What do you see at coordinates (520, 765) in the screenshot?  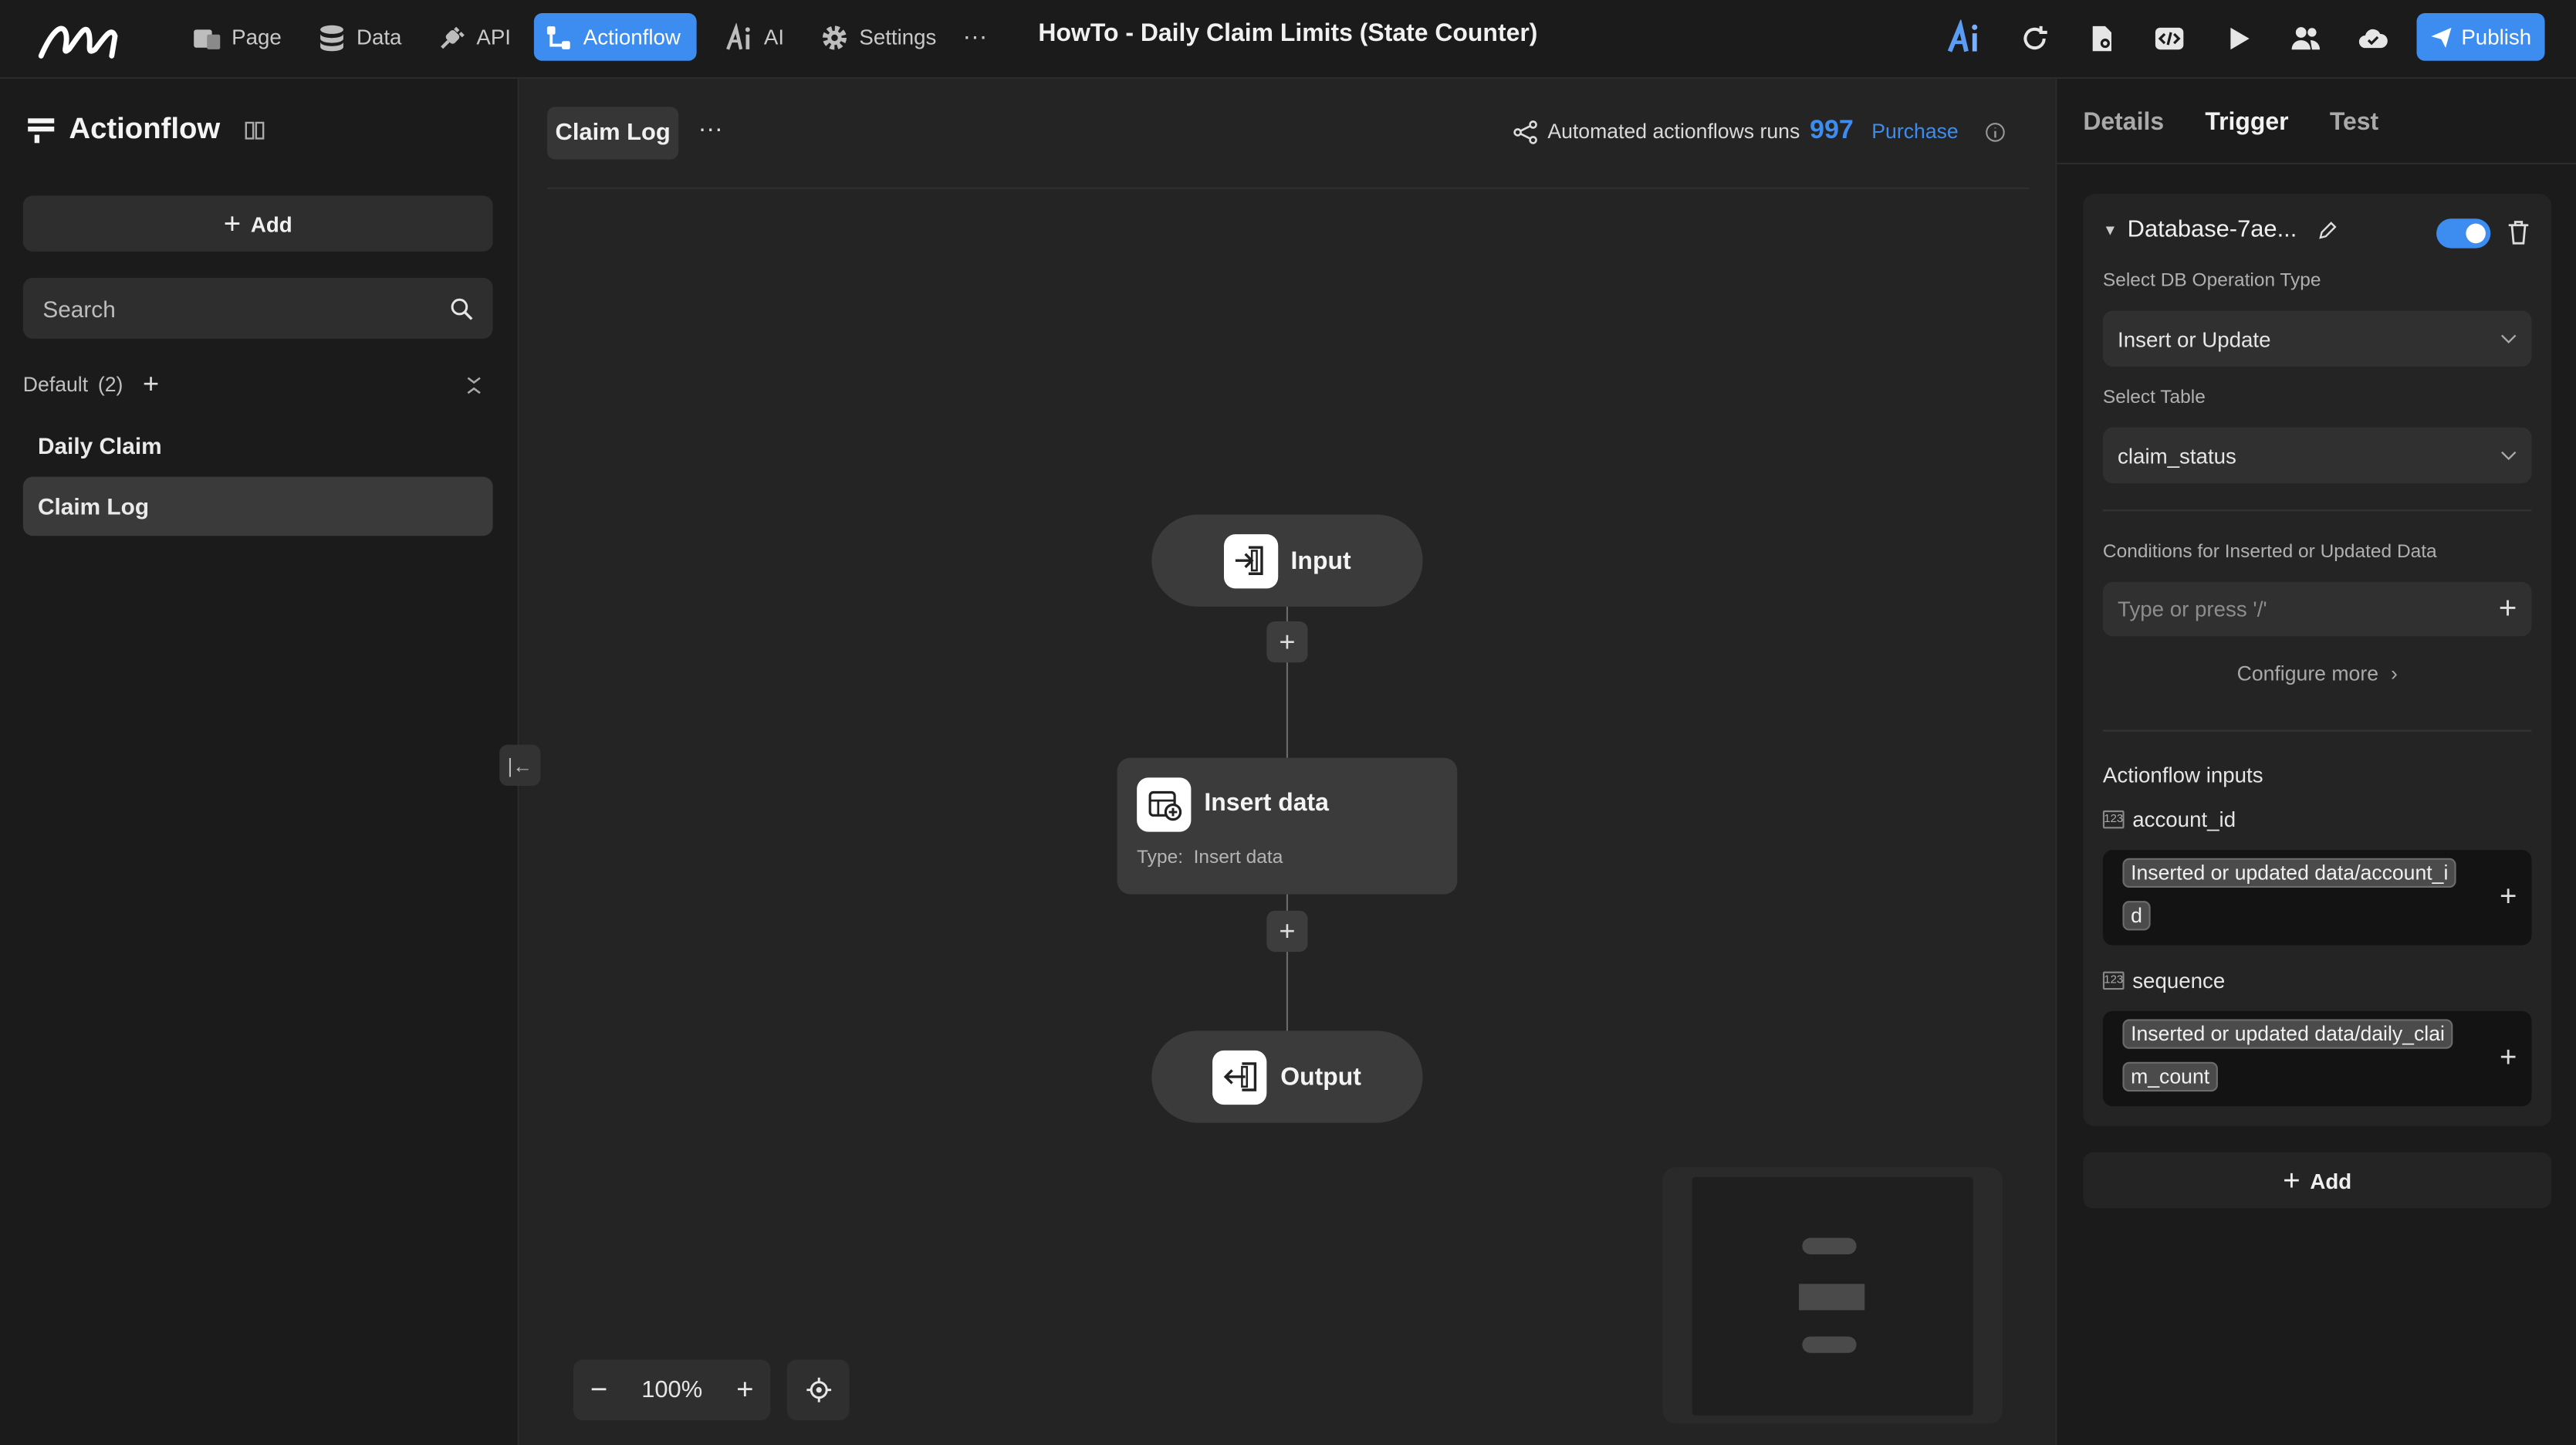 I see `collapse-sidebar-button: |←` at bounding box center [520, 765].